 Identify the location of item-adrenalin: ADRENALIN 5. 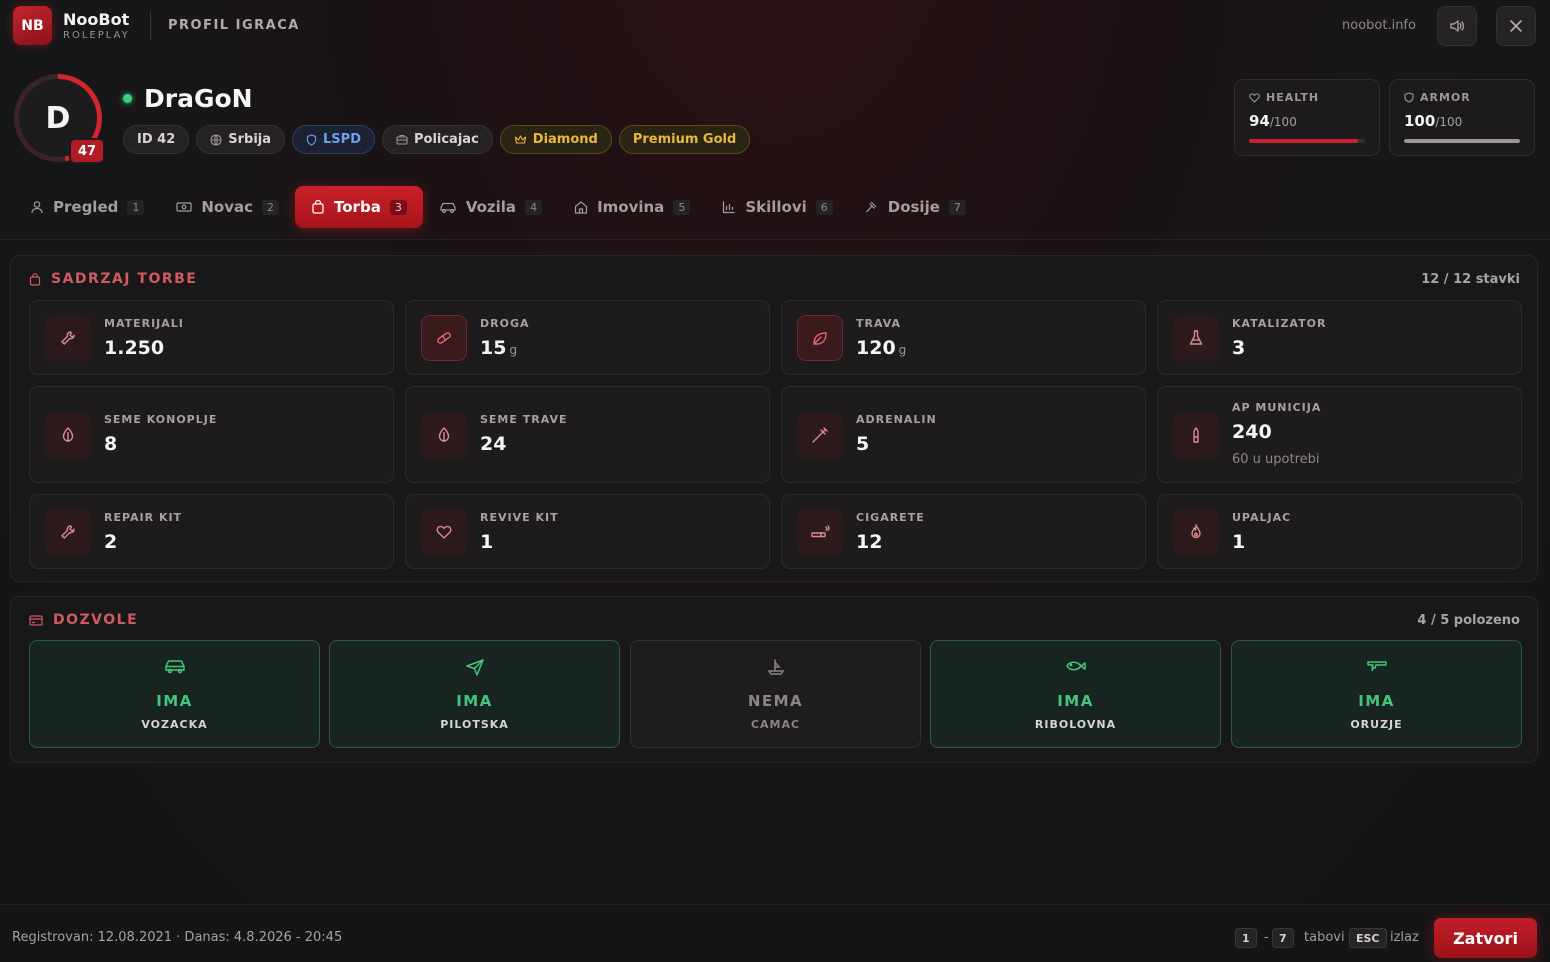
(963, 434).